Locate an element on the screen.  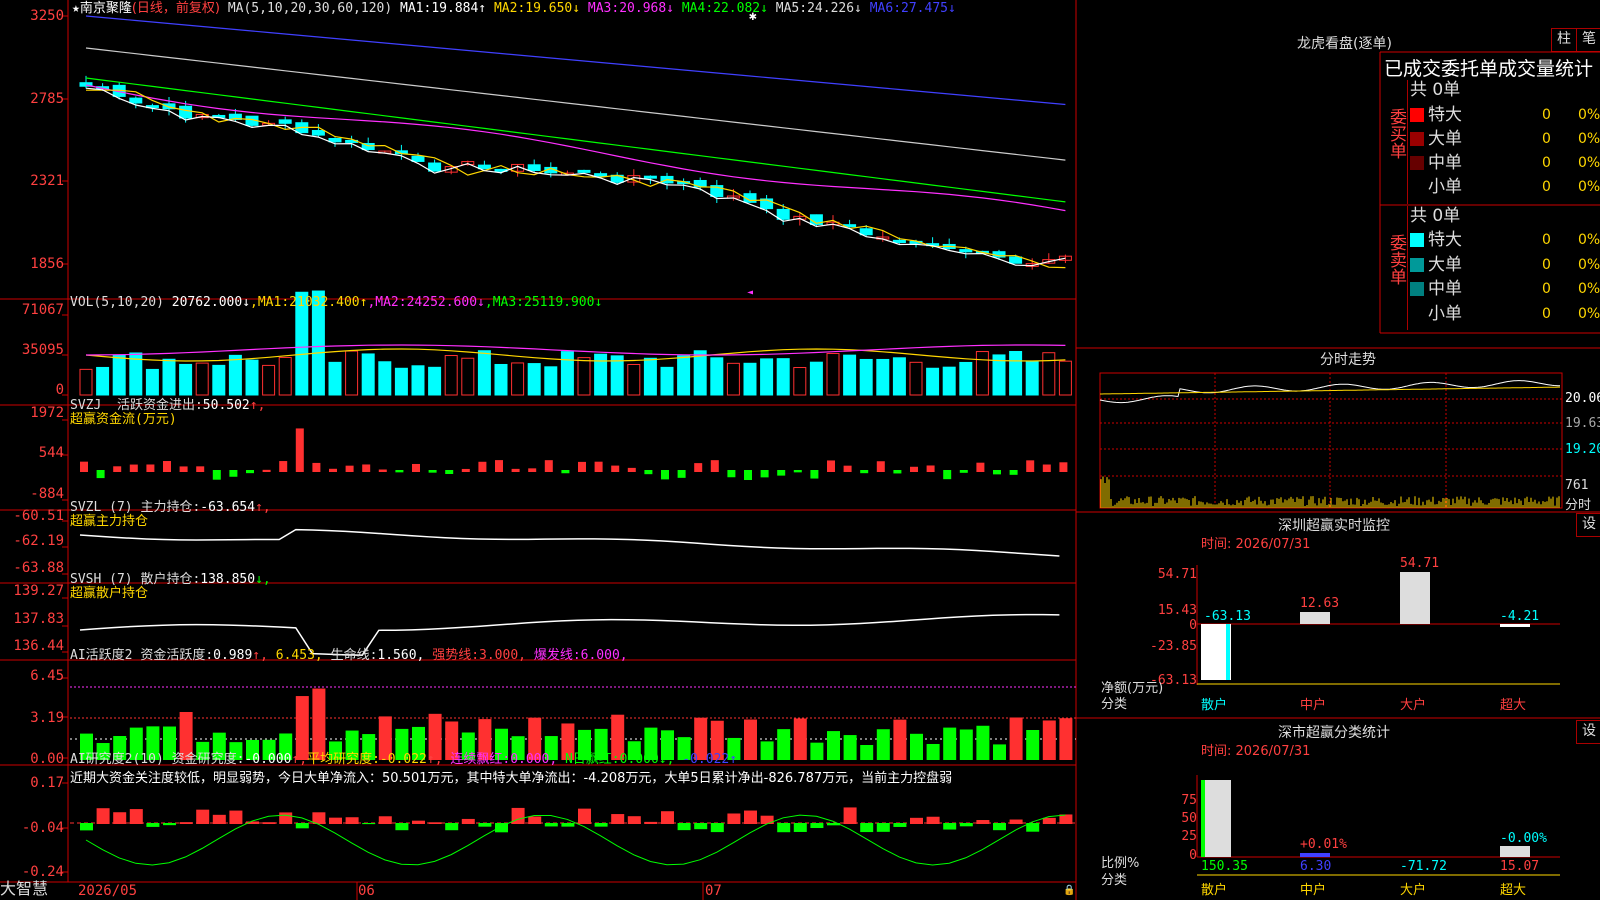
ts-y-tick: 19.63 is located at coordinates (1582, 423).